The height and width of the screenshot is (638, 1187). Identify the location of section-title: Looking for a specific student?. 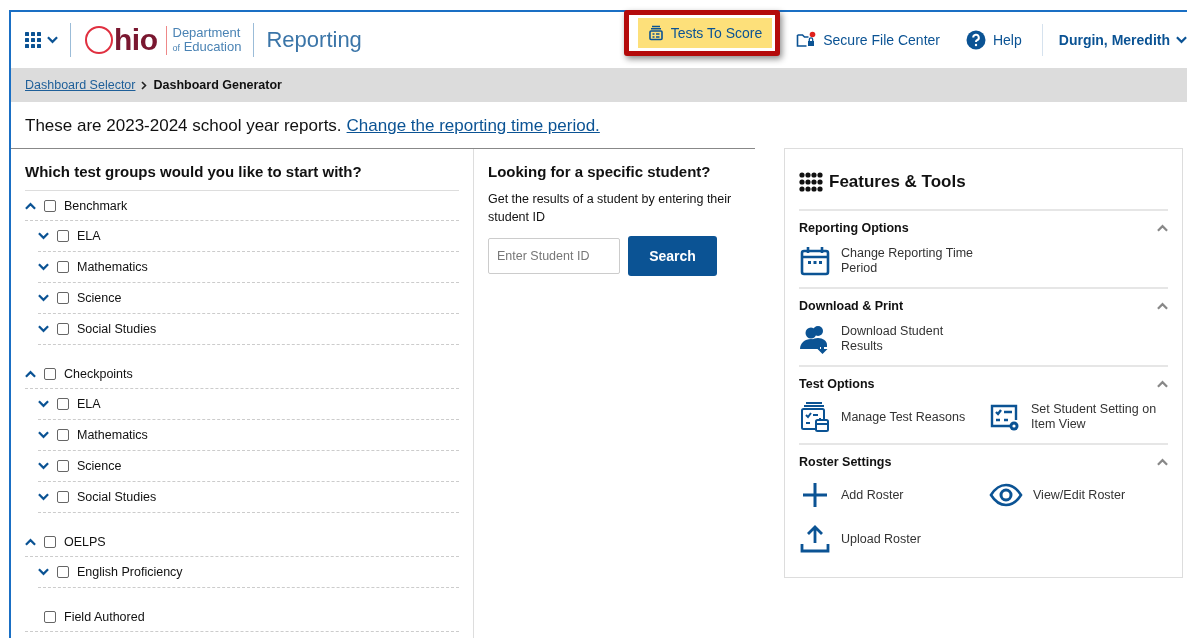
(600, 171).